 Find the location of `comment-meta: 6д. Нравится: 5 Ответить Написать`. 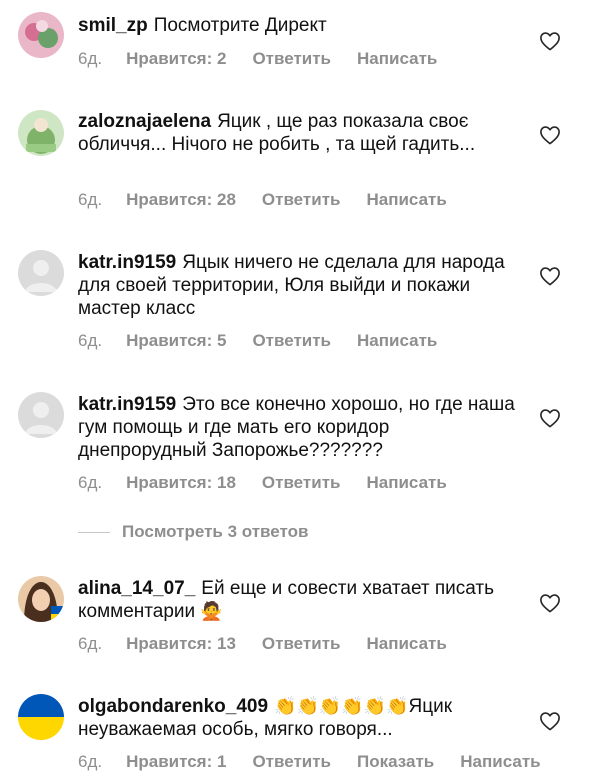

comment-meta: 6д. Нравится: 5 Ответить Написать is located at coordinates (270, 341).